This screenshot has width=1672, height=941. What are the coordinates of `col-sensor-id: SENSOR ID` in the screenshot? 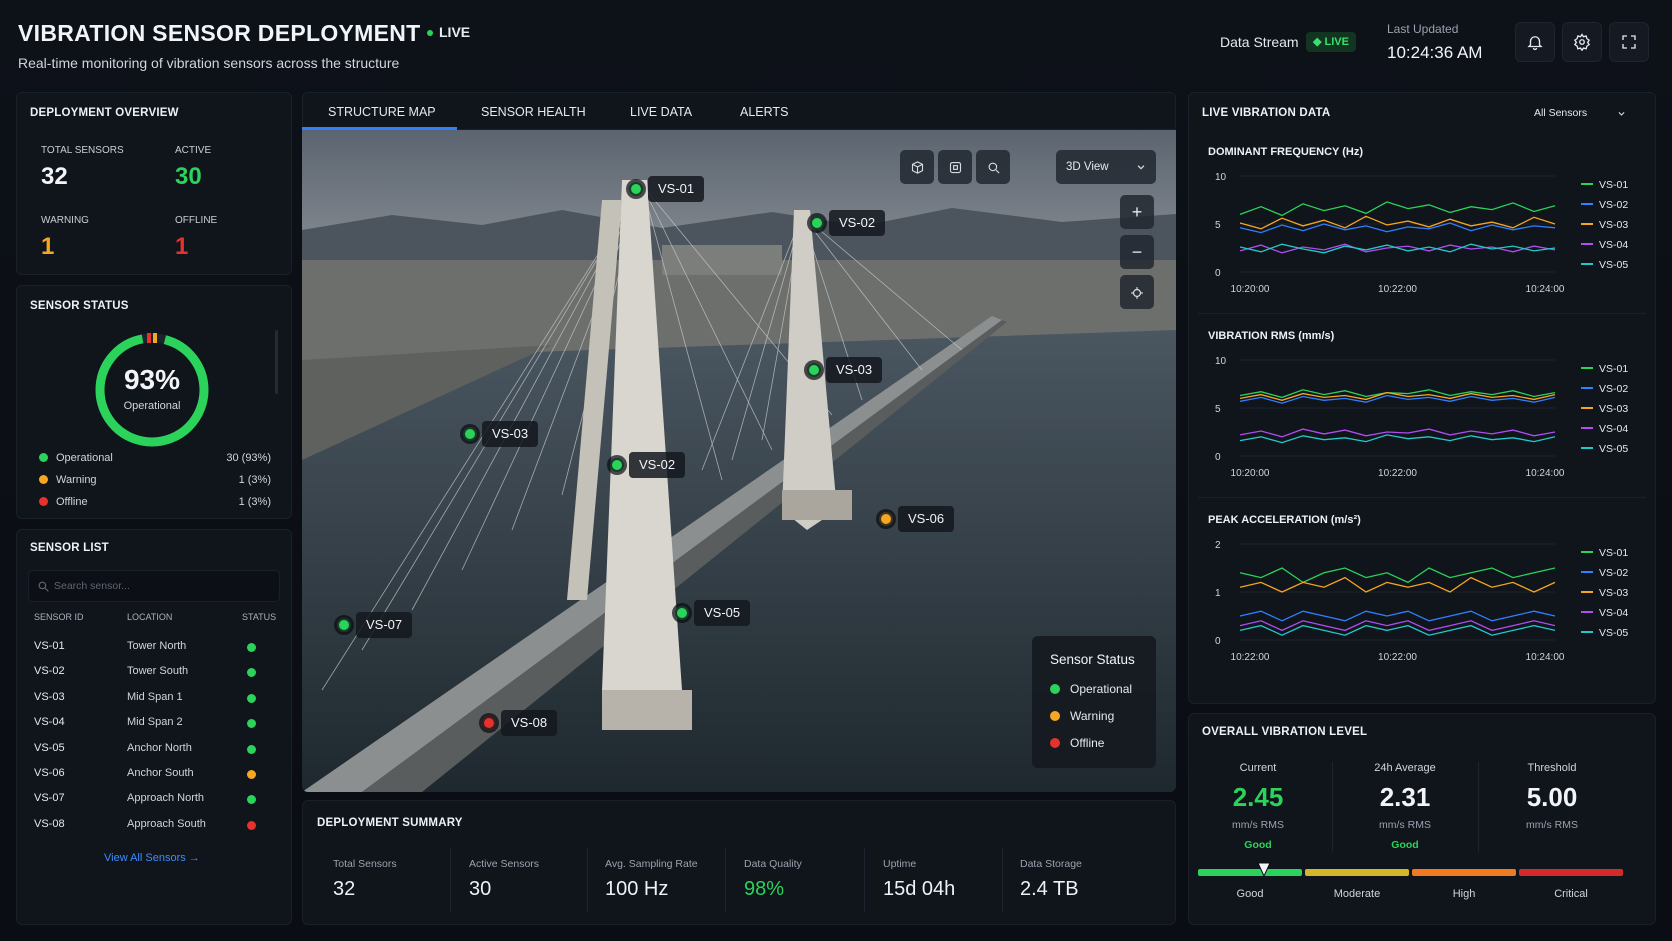 It's located at (59, 617).